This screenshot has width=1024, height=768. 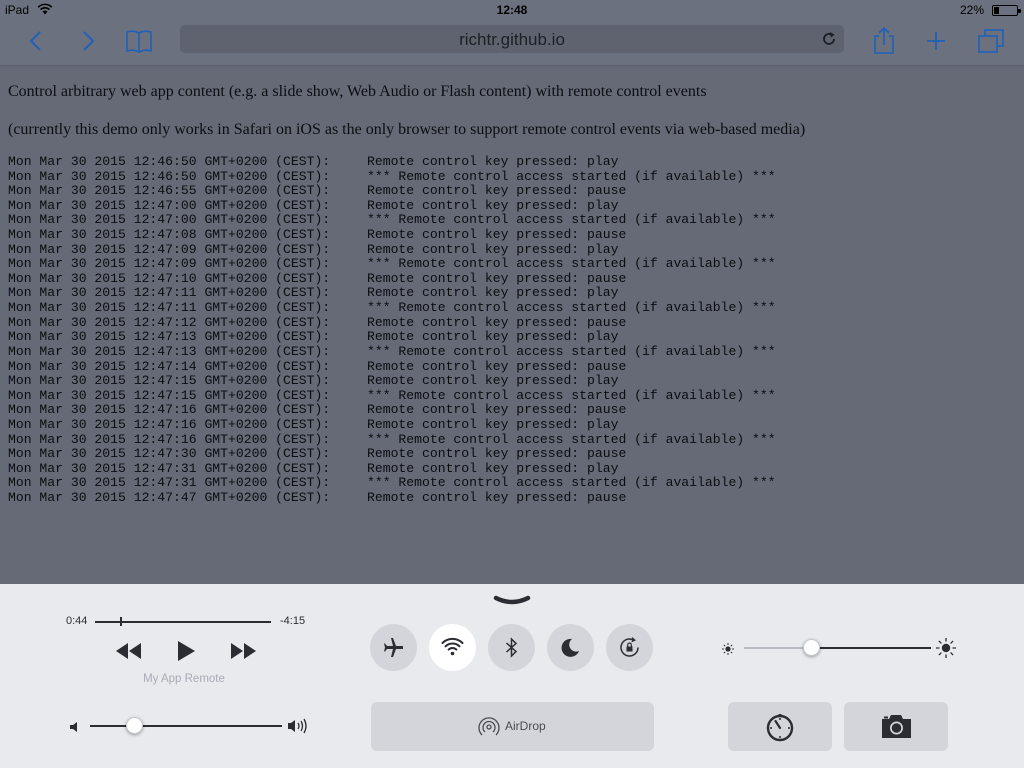 I want to click on brightness-knob, so click(x=811, y=647).